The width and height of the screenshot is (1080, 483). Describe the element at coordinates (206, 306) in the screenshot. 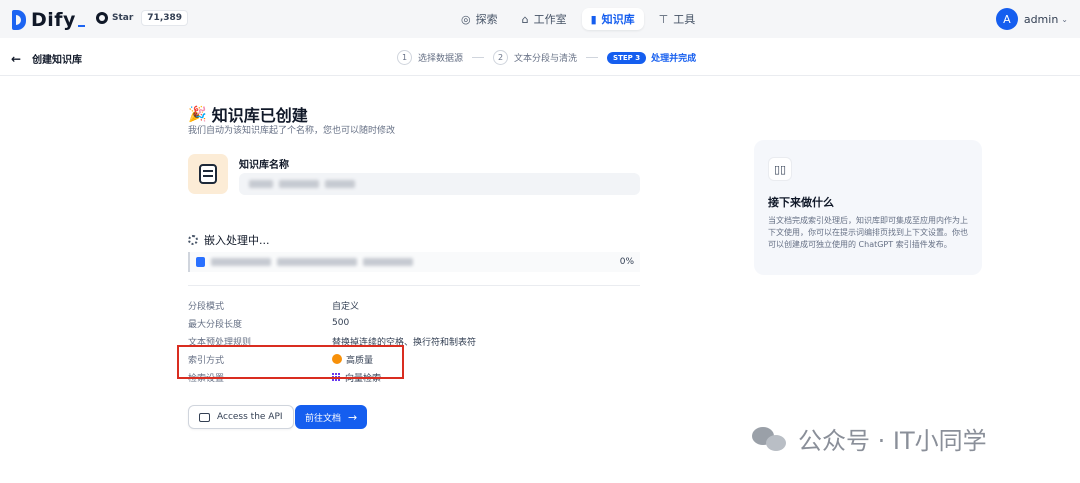

I see `info-key: 分段模式` at that location.